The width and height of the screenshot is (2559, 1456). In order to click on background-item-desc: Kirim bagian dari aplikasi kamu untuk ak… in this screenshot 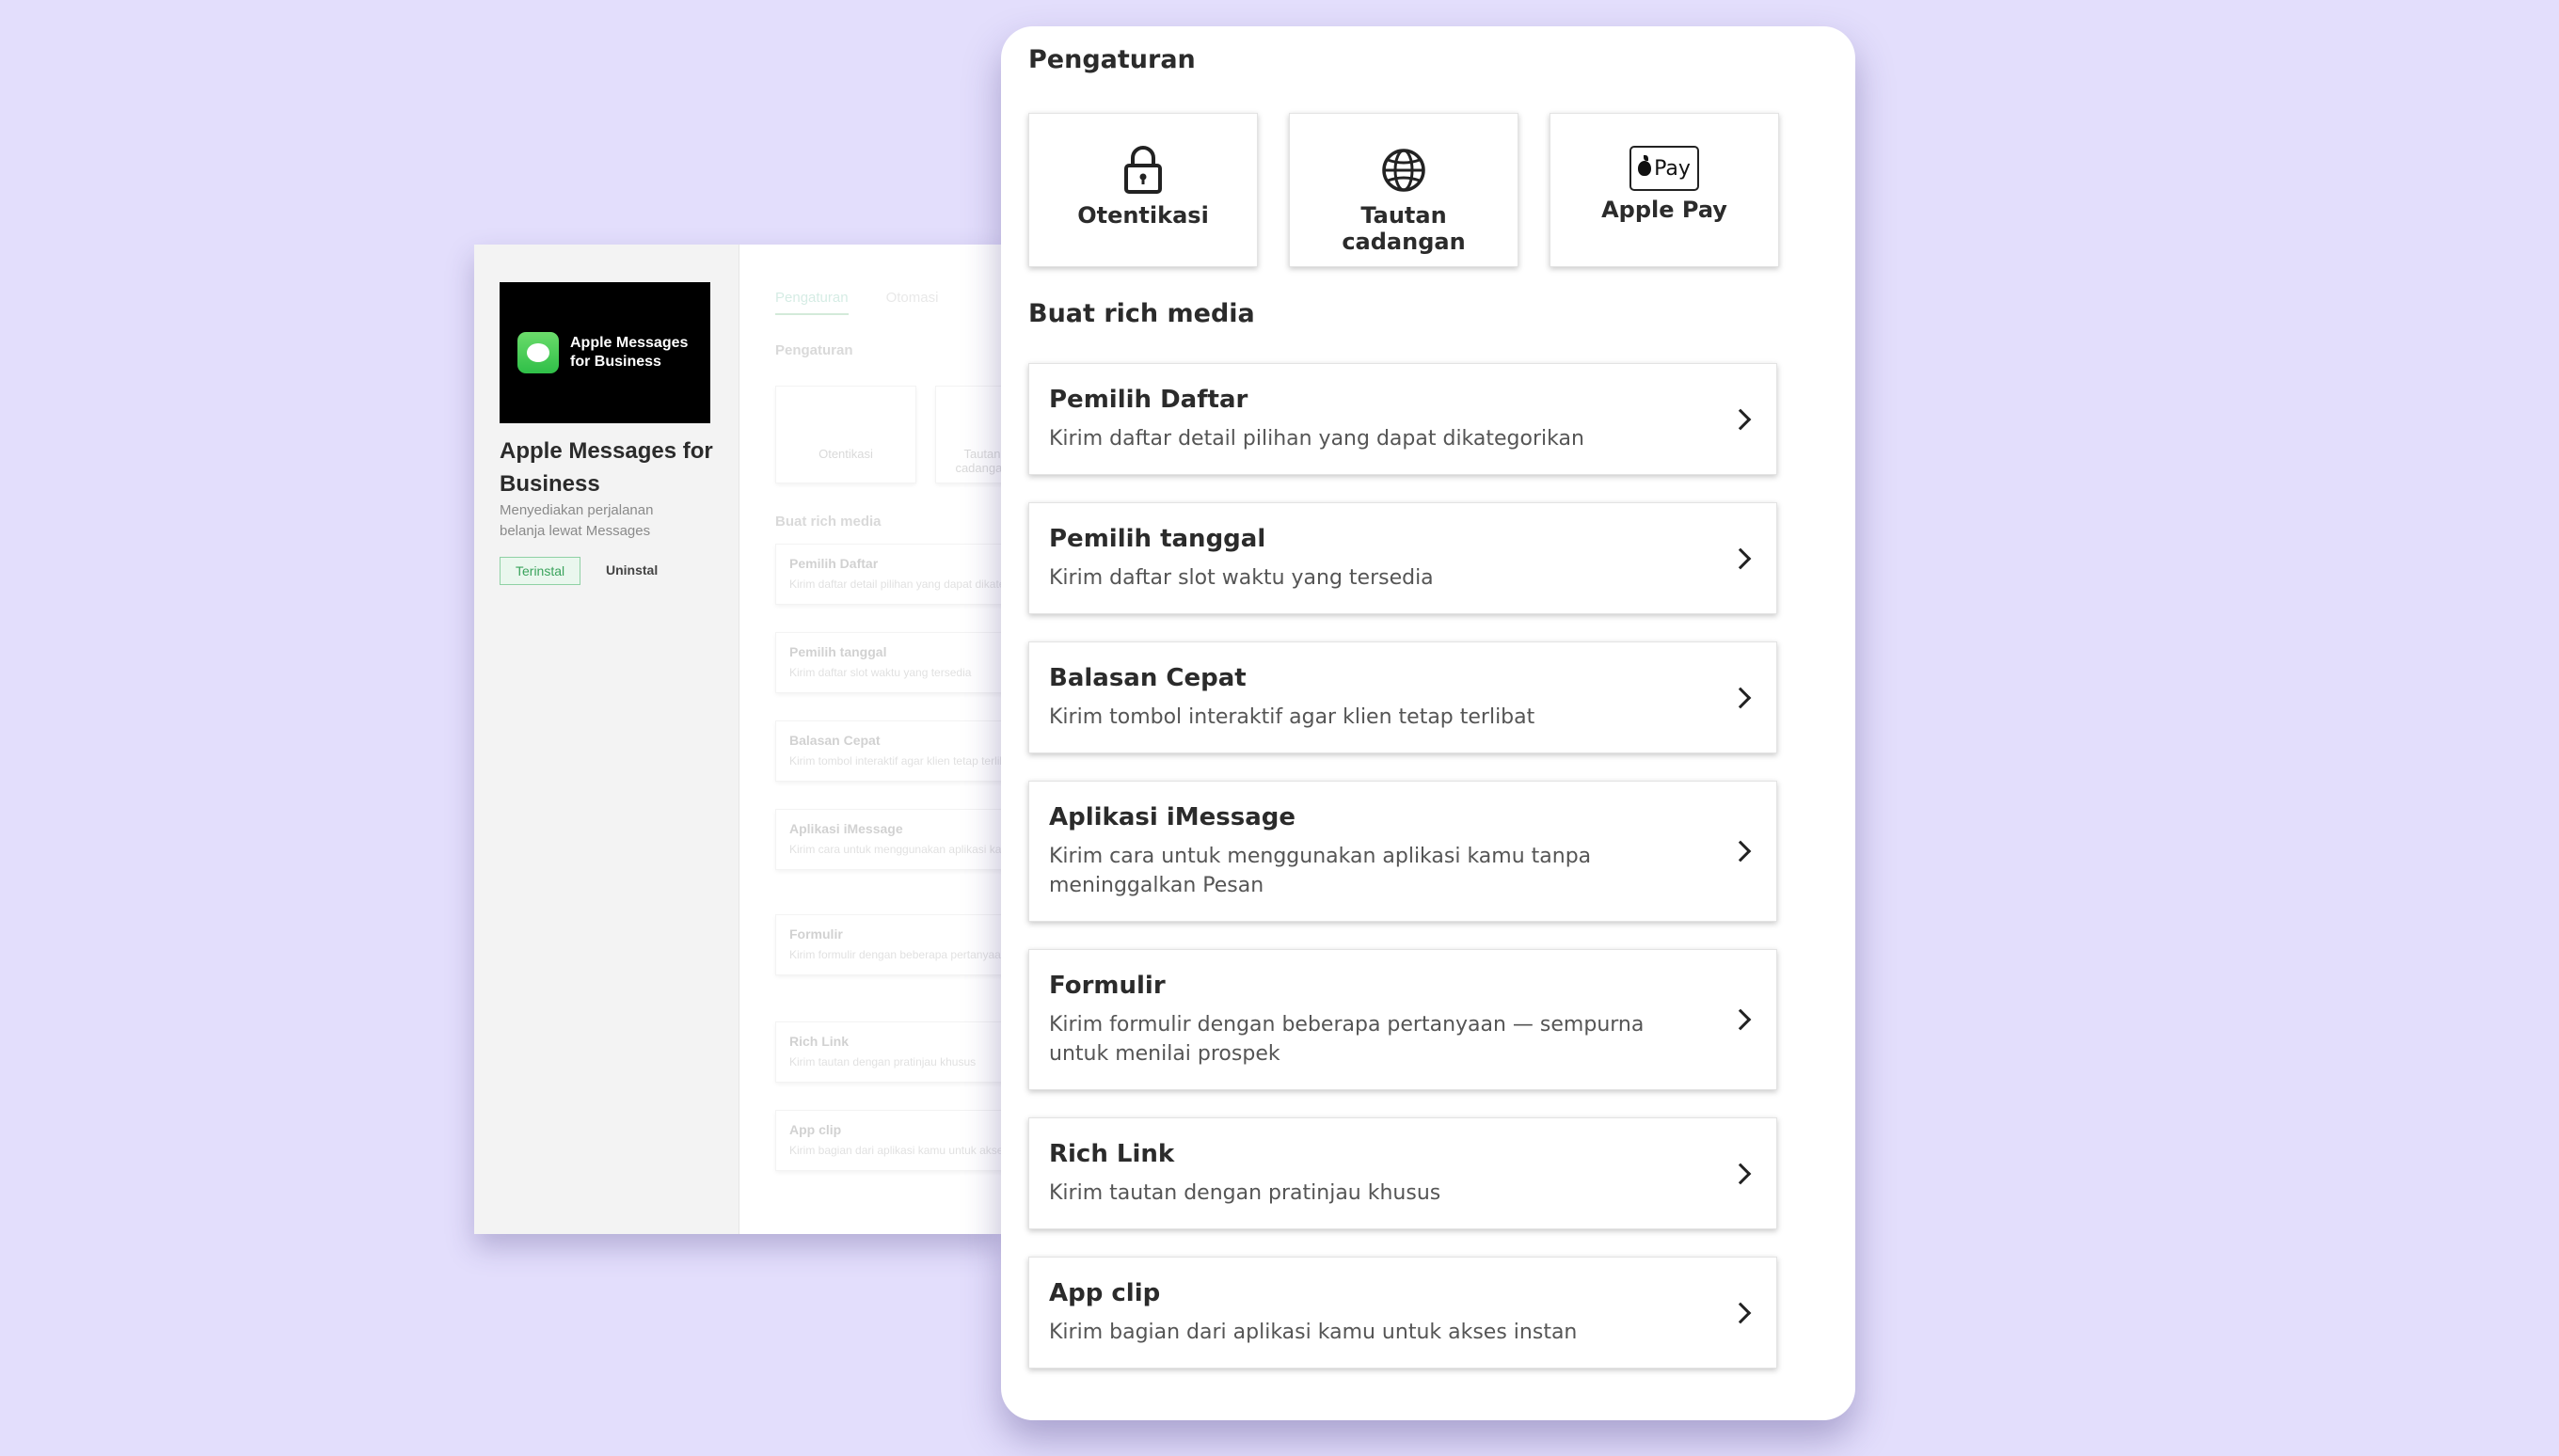, I will do `click(895, 1150)`.